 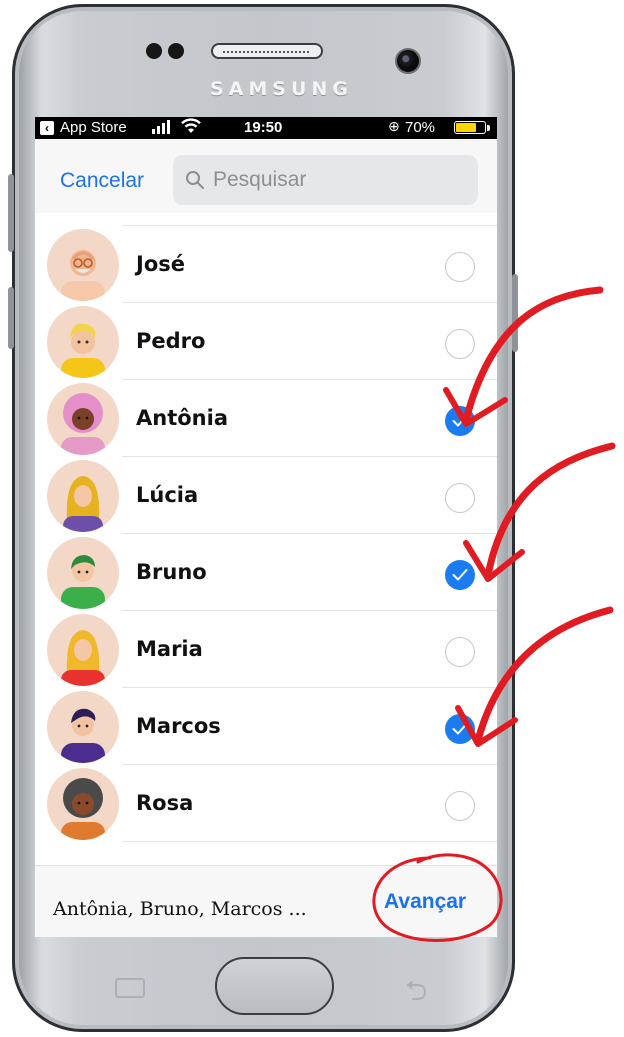 I want to click on contact-name: Pedro, so click(x=171, y=341).